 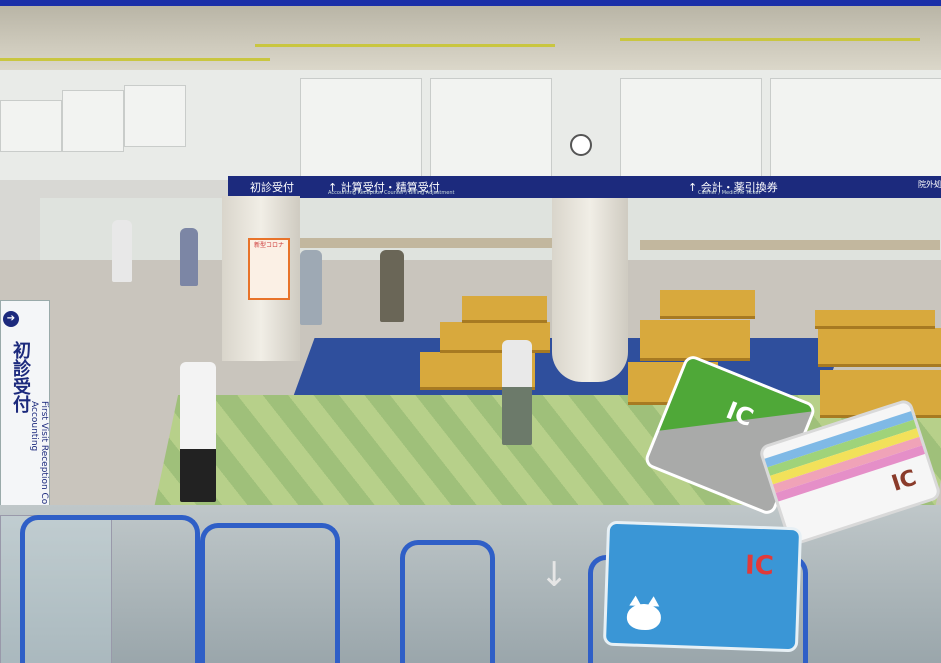 I want to click on blue-card-label: IC, so click(x=759, y=566).